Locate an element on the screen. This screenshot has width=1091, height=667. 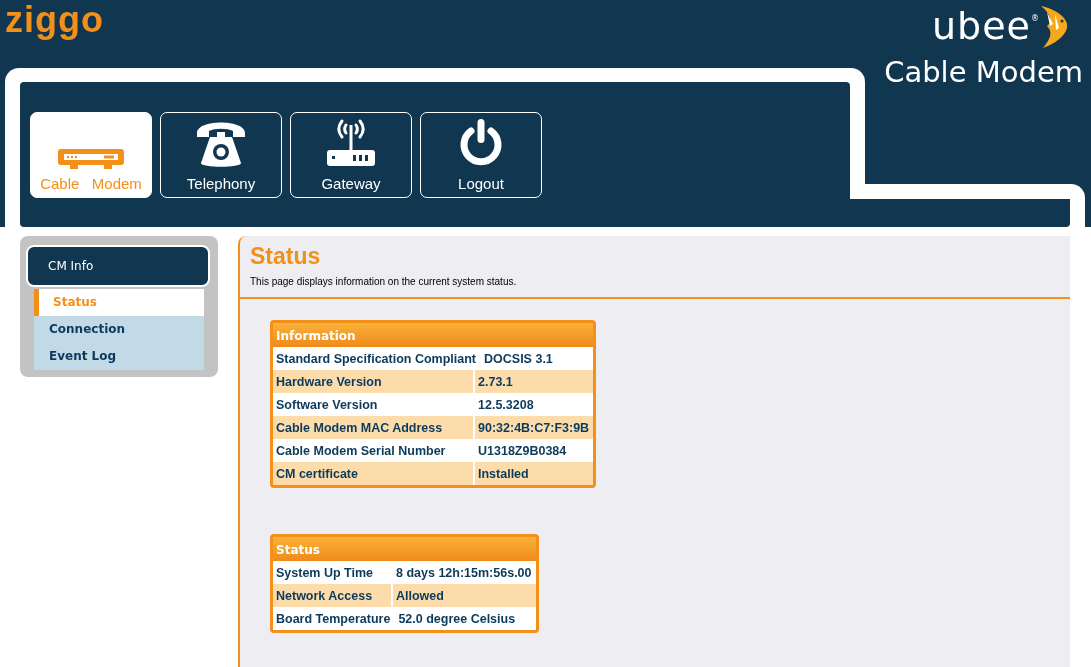
fish-icon is located at coordinates (1054, 27).